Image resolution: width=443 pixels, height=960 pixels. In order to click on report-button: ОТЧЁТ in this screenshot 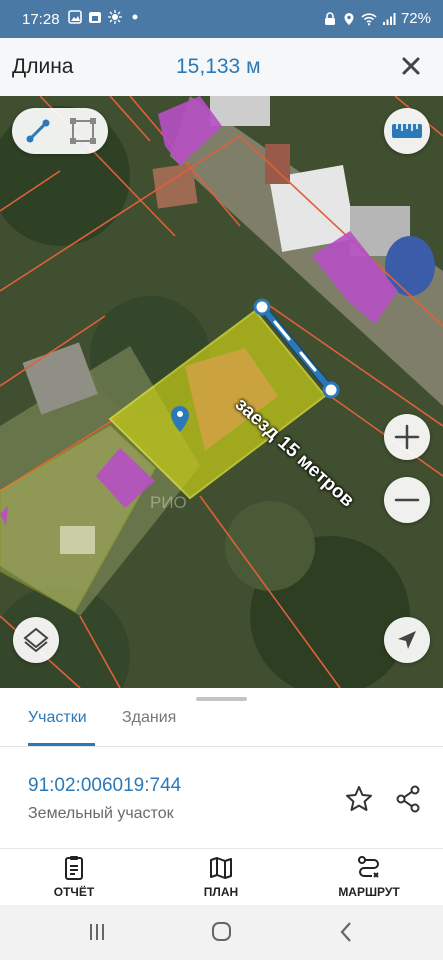, I will do `click(74, 879)`.